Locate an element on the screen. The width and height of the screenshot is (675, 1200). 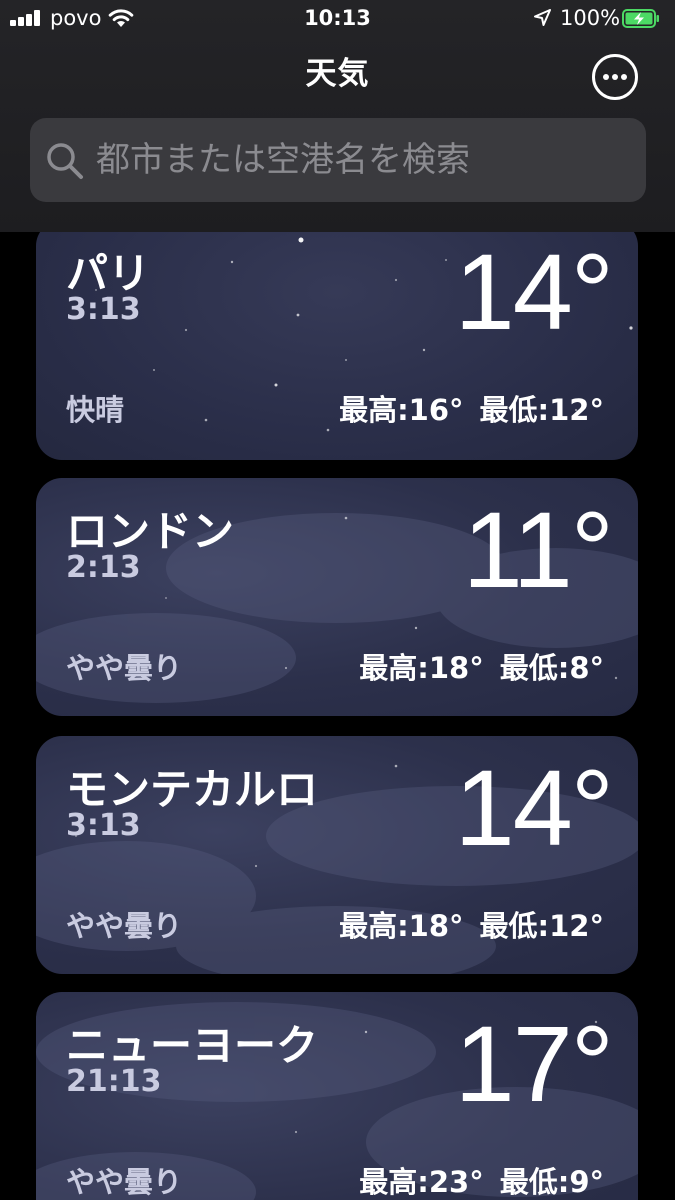
high-low-temperature: 最高:23° 最低:9° is located at coordinates (481, 1181).